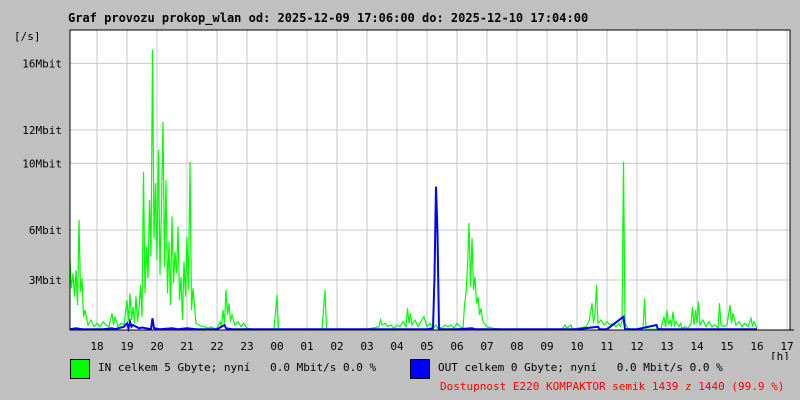 Image resolution: width=800 pixels, height=400 pixels. I want to click on x-tick-label: 03, so click(366, 346).